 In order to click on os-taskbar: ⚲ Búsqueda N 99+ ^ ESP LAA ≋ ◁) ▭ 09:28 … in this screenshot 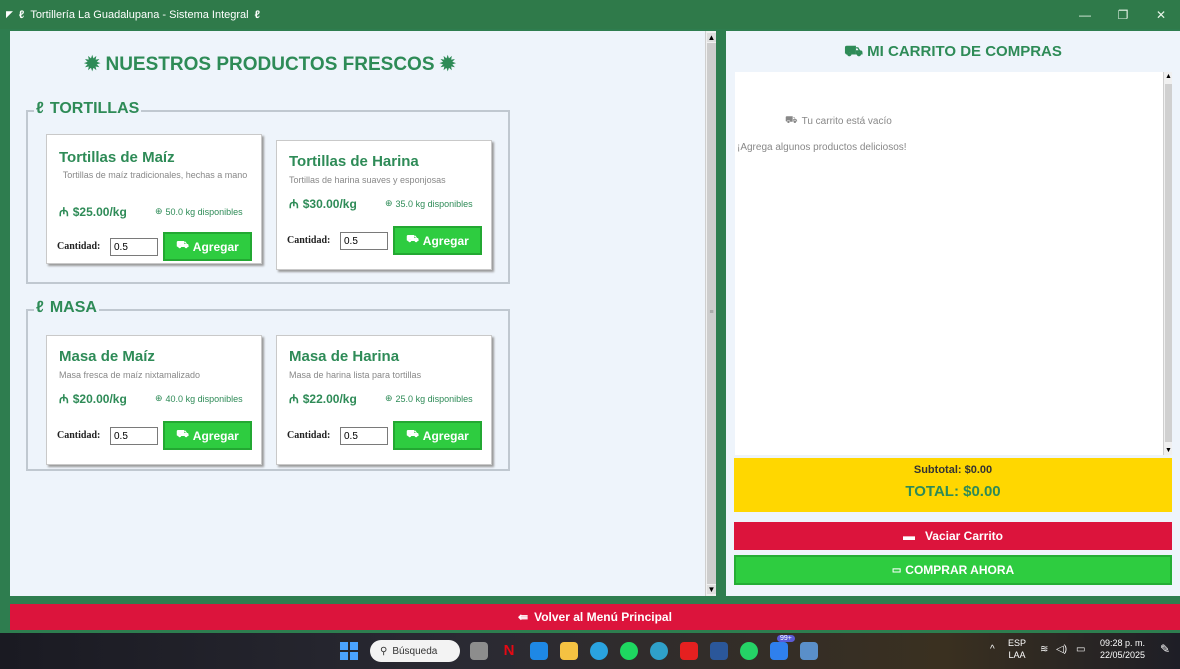, I will do `click(590, 651)`.